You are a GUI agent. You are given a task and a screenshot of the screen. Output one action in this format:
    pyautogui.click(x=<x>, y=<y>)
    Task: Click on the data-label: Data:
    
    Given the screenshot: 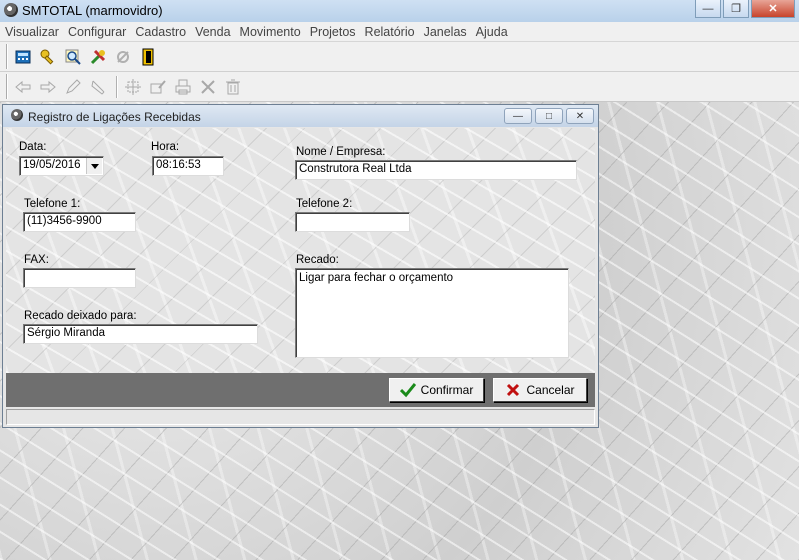 What is the action you would take?
    pyautogui.click(x=33, y=147)
    